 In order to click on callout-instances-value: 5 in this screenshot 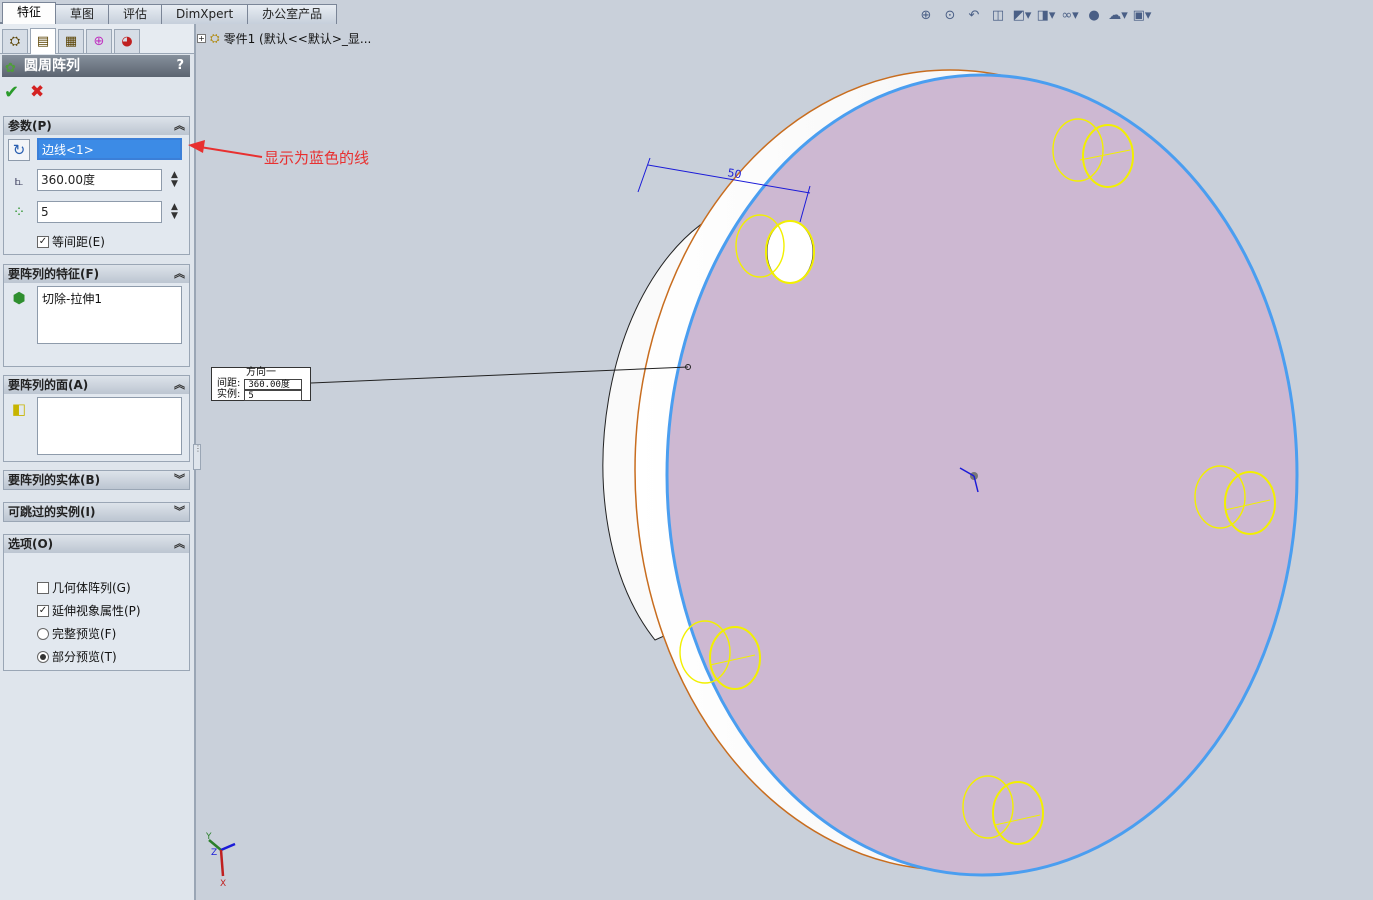, I will do `click(273, 395)`.